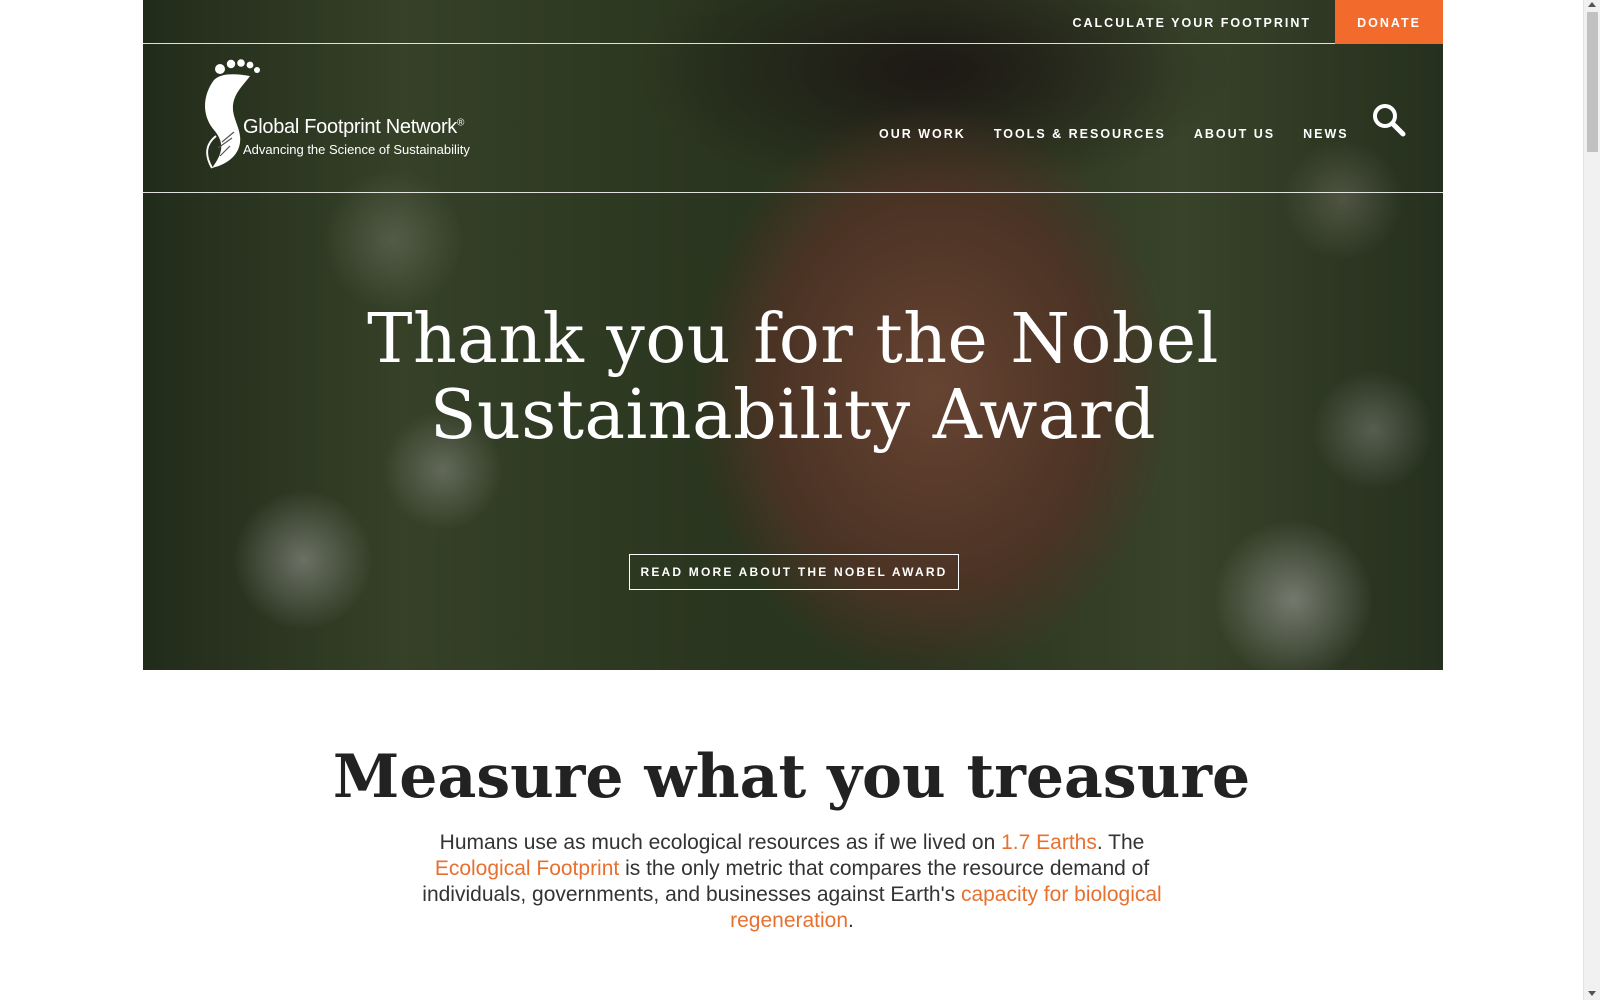 This screenshot has height=1000, width=1600. What do you see at coordinates (1389, 22) in the screenshot?
I see `donate-button: DONATE` at bounding box center [1389, 22].